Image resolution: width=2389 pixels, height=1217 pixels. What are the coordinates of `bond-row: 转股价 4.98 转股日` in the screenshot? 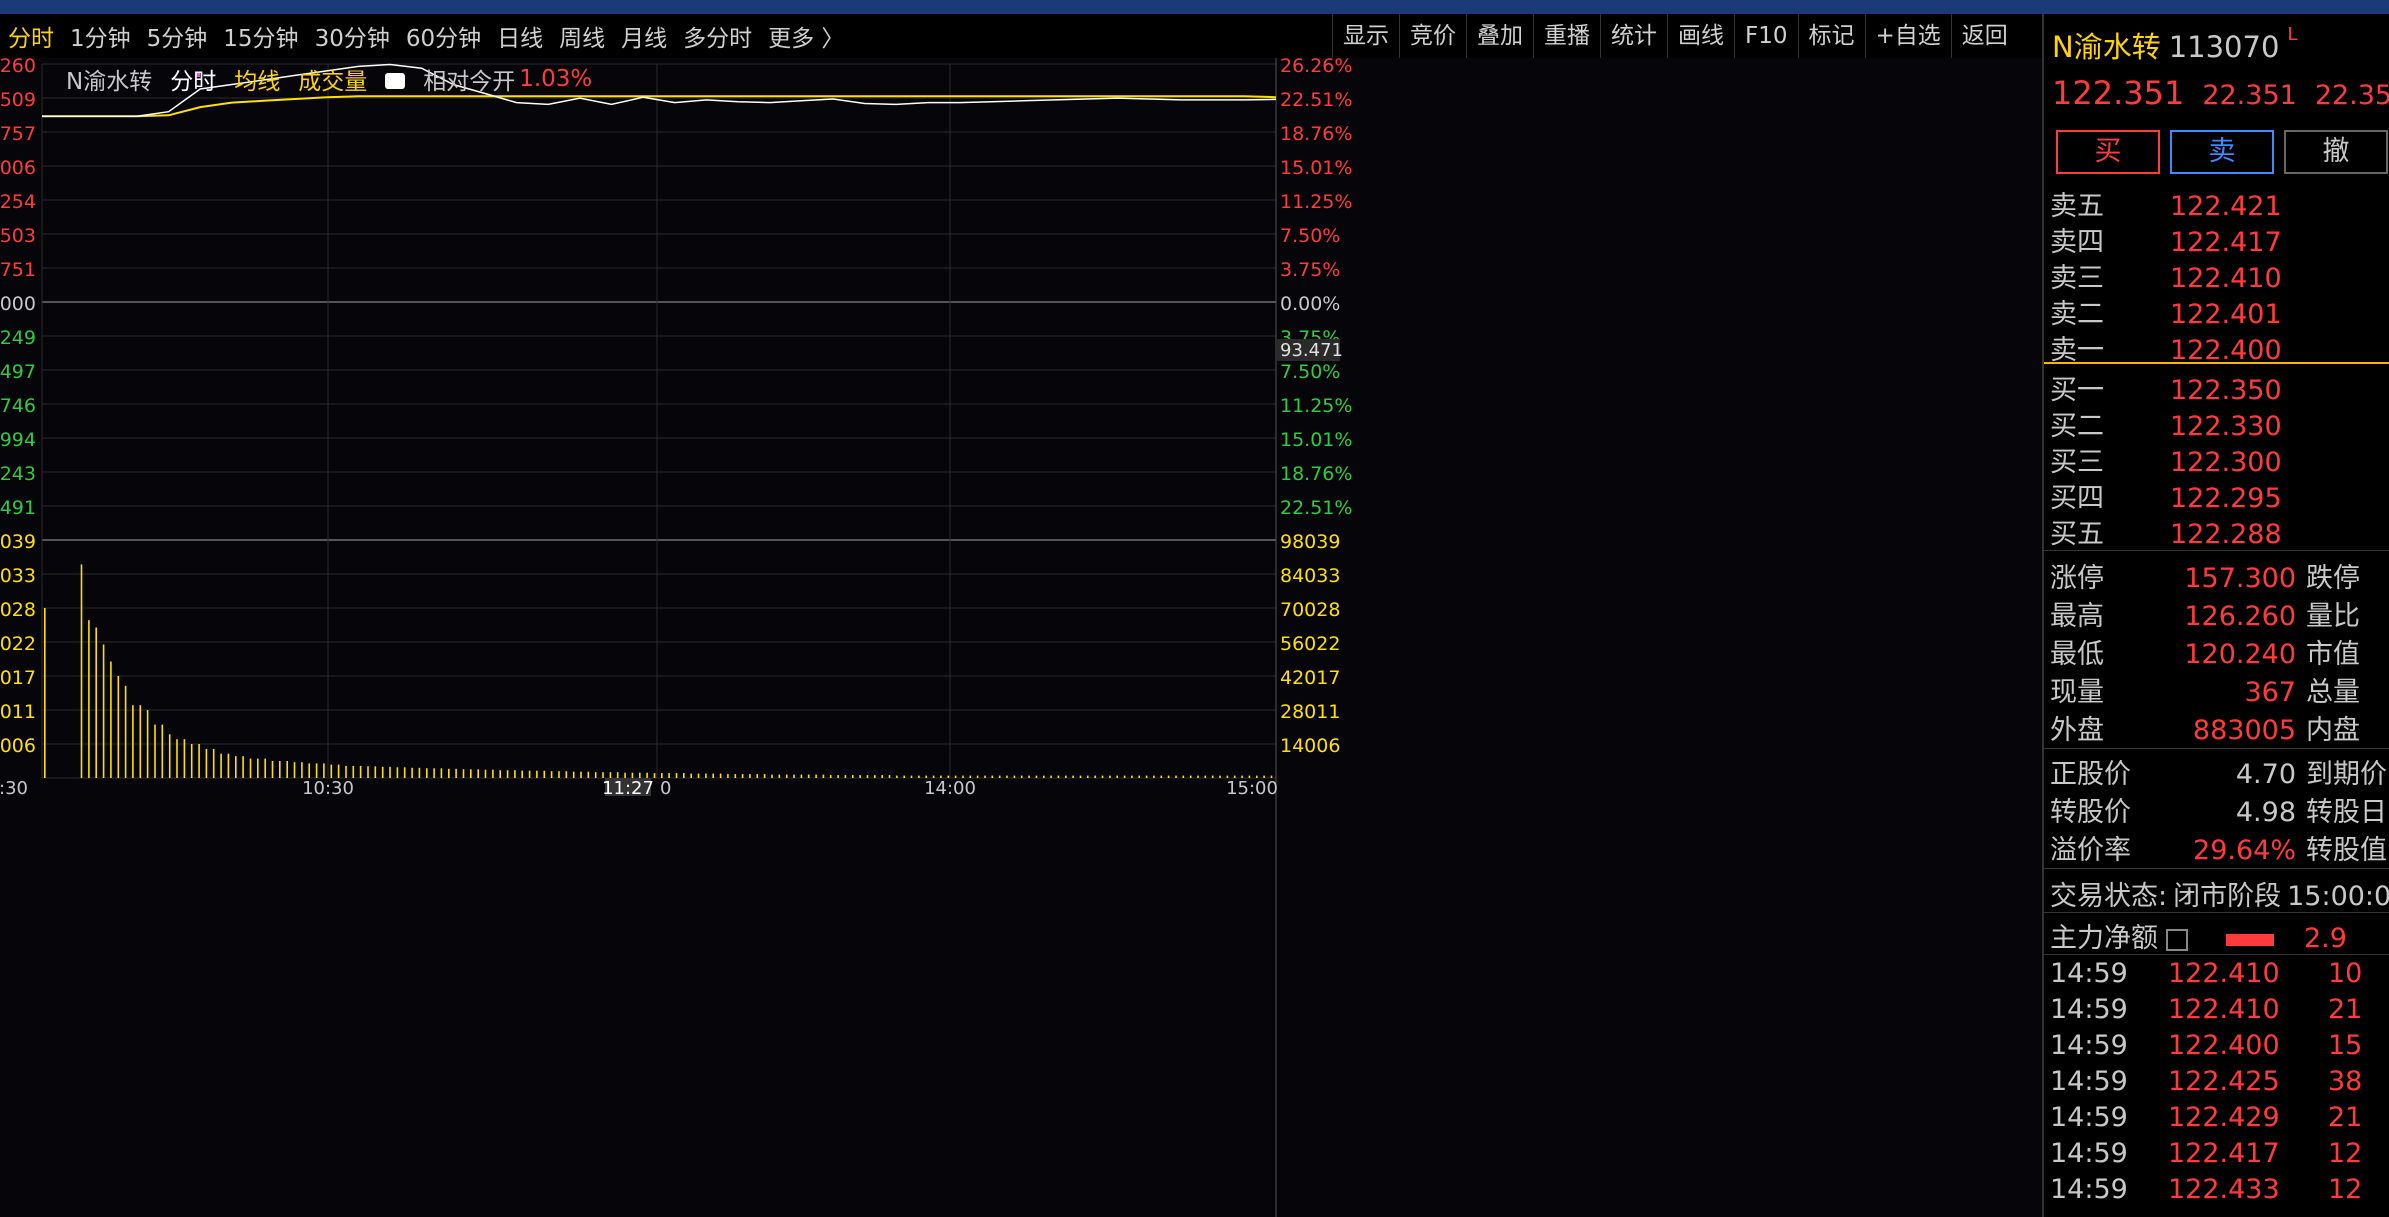 It's located at (2218, 809).